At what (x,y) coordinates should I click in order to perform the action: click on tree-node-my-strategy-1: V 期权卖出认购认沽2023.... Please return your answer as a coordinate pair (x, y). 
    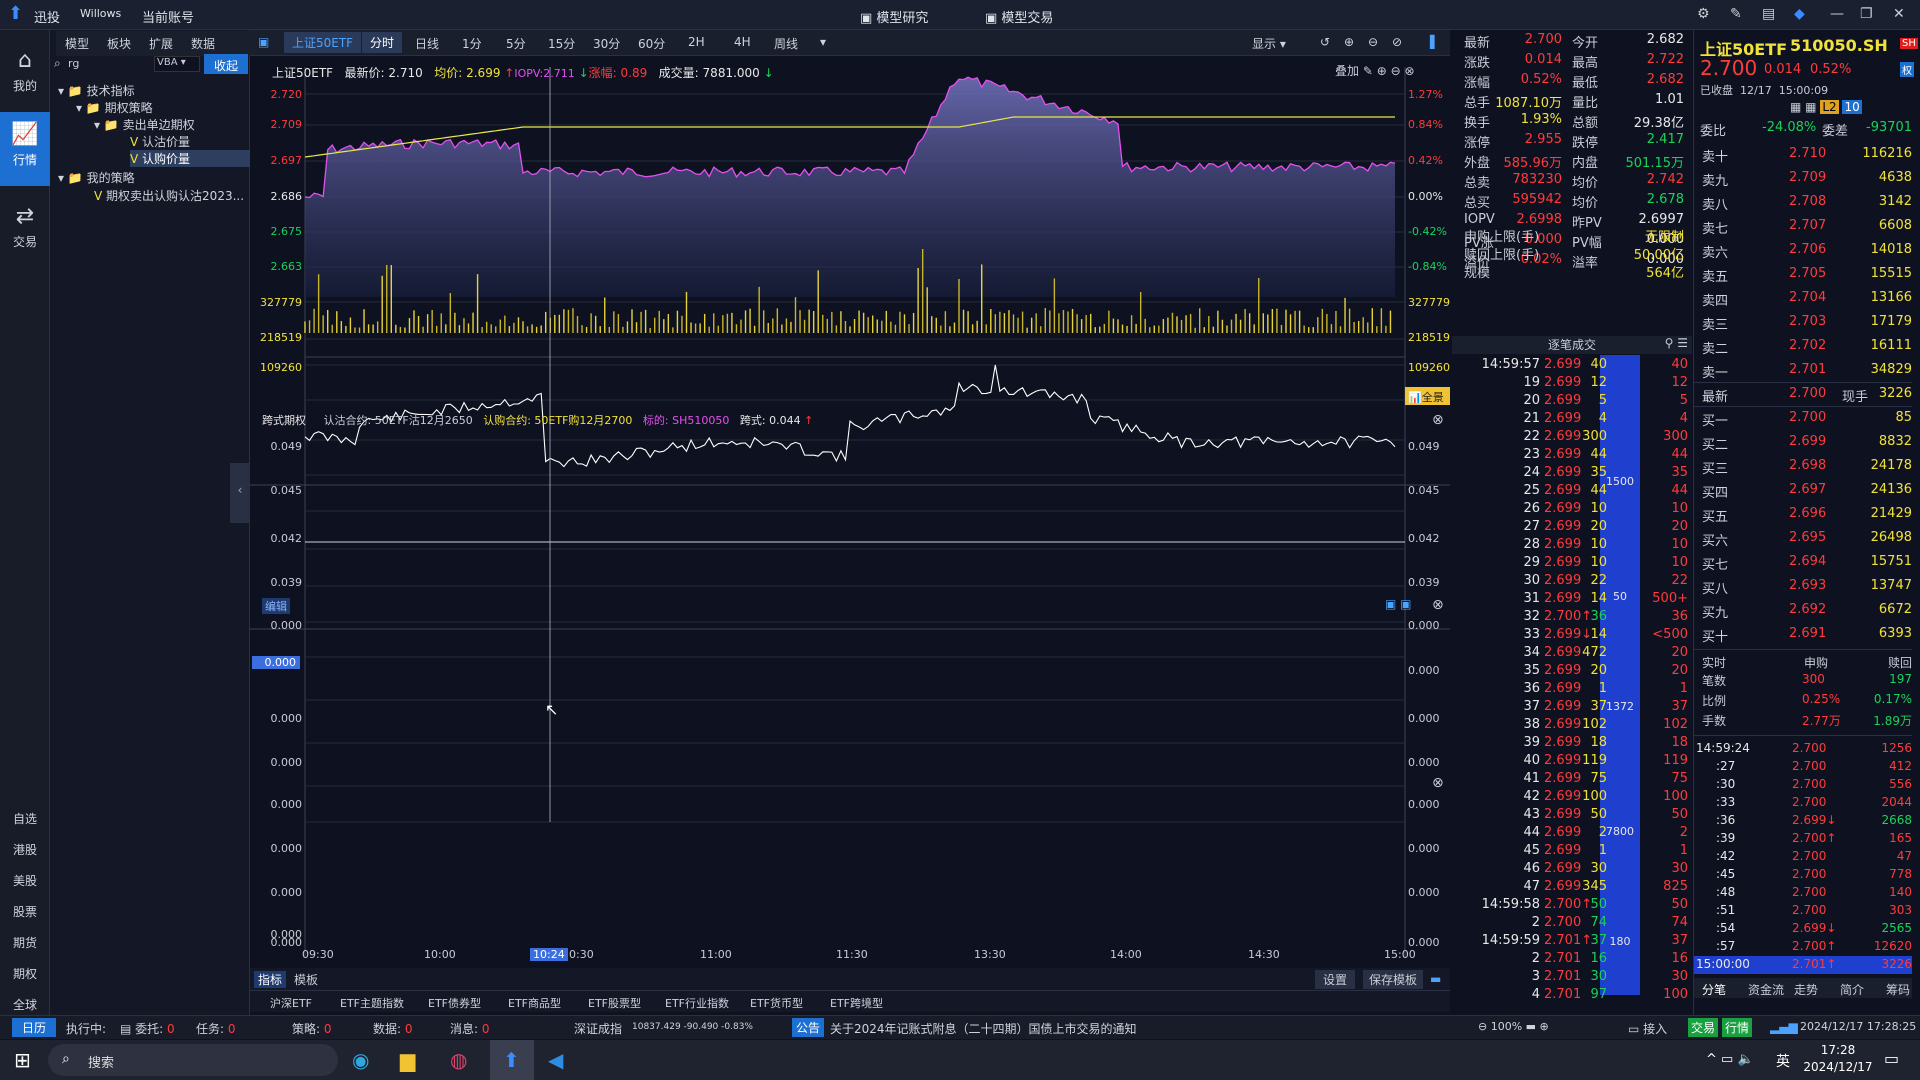
    Looking at the image, I should click on (169, 195).